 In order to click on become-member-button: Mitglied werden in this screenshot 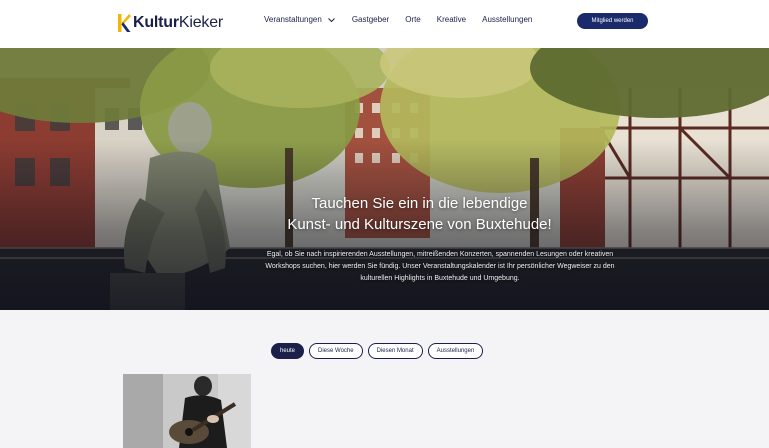, I will do `click(612, 21)`.